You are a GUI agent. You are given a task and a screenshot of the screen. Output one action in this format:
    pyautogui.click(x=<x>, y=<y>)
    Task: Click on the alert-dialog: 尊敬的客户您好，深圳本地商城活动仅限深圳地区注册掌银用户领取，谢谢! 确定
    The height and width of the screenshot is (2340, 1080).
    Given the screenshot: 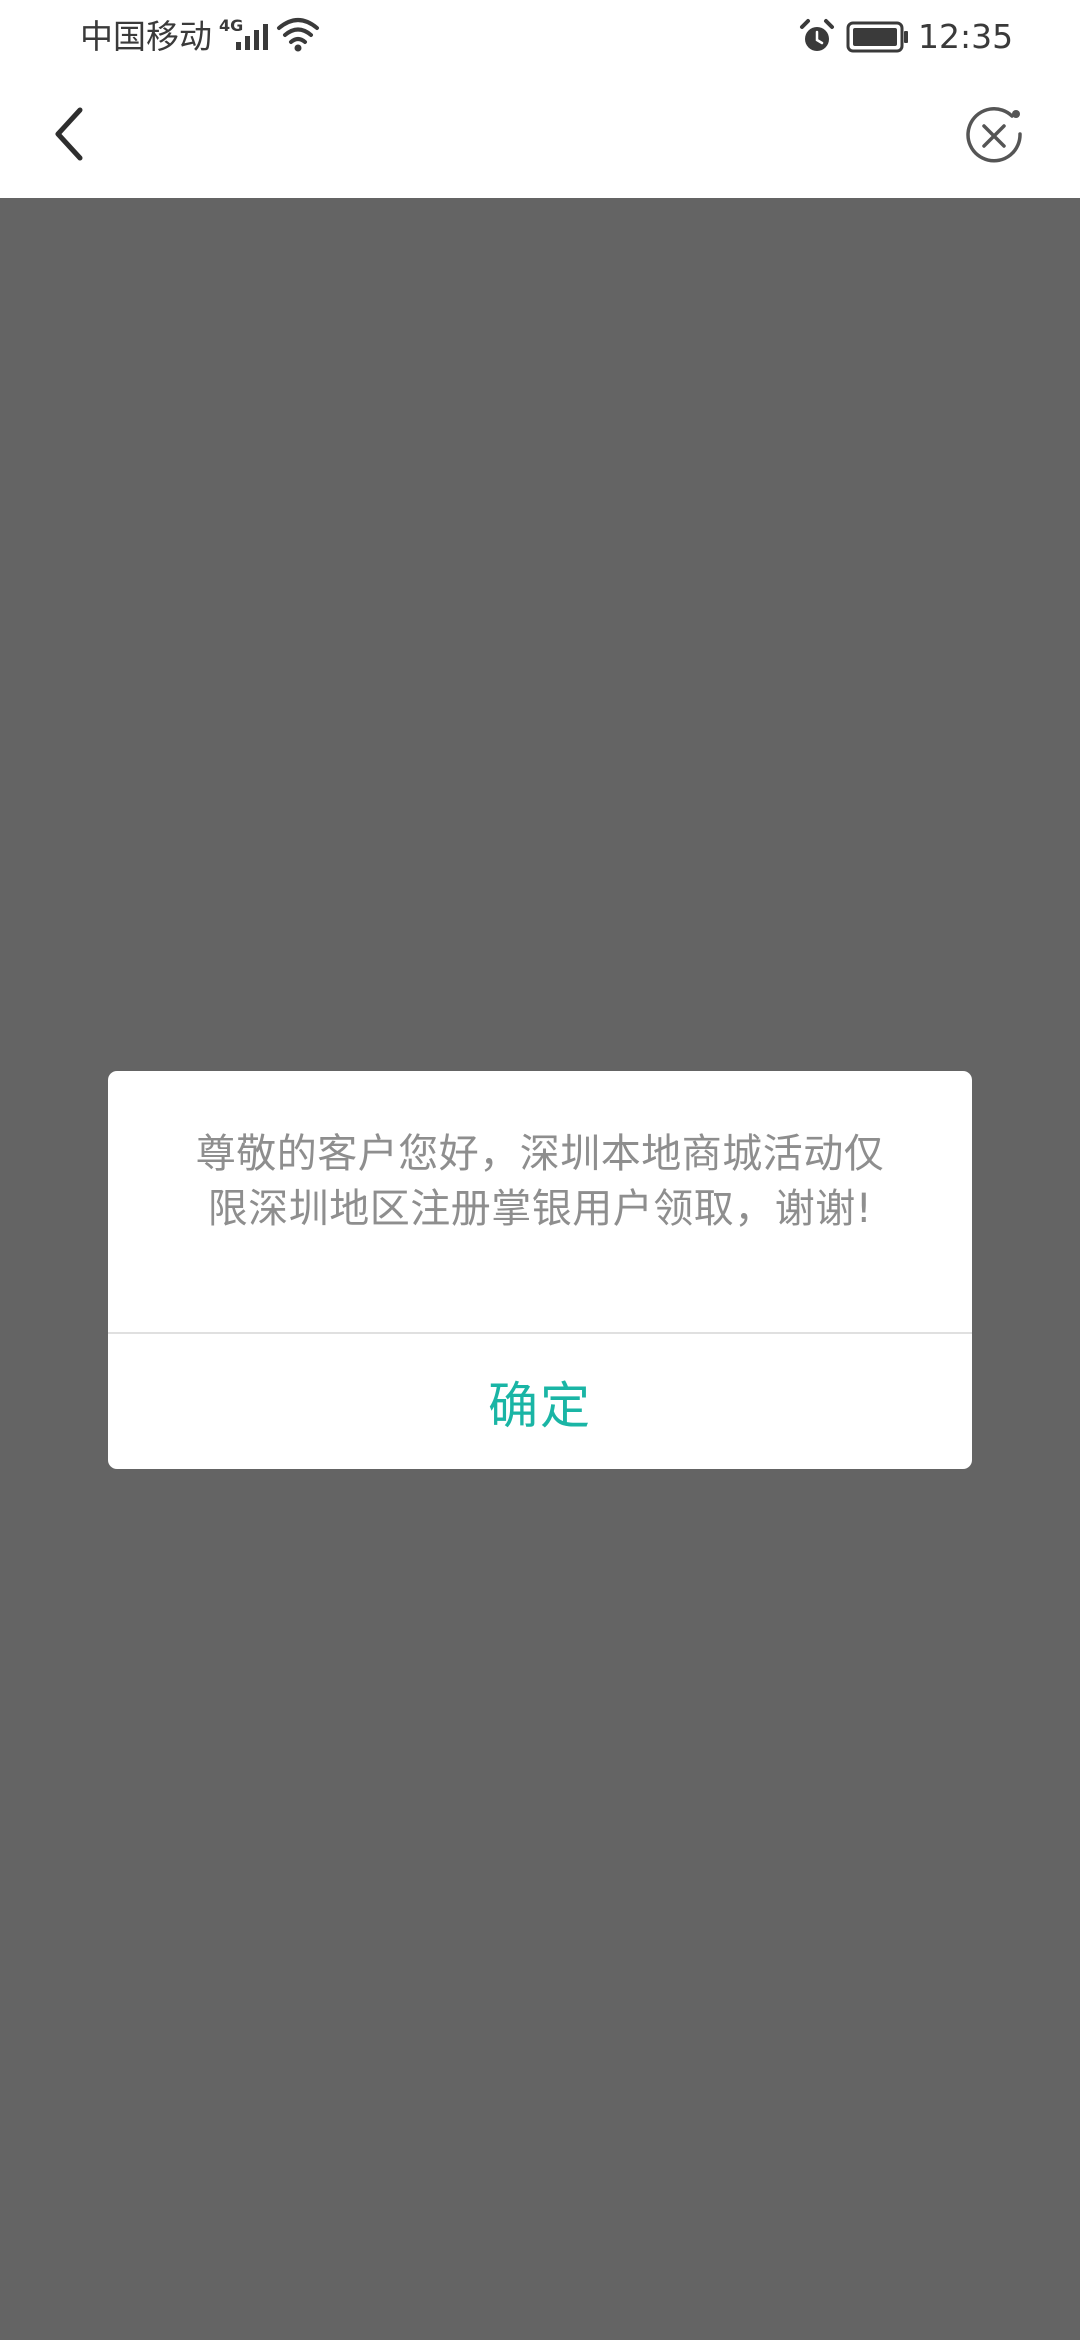 What is the action you would take?
    pyautogui.click(x=540, y=1270)
    